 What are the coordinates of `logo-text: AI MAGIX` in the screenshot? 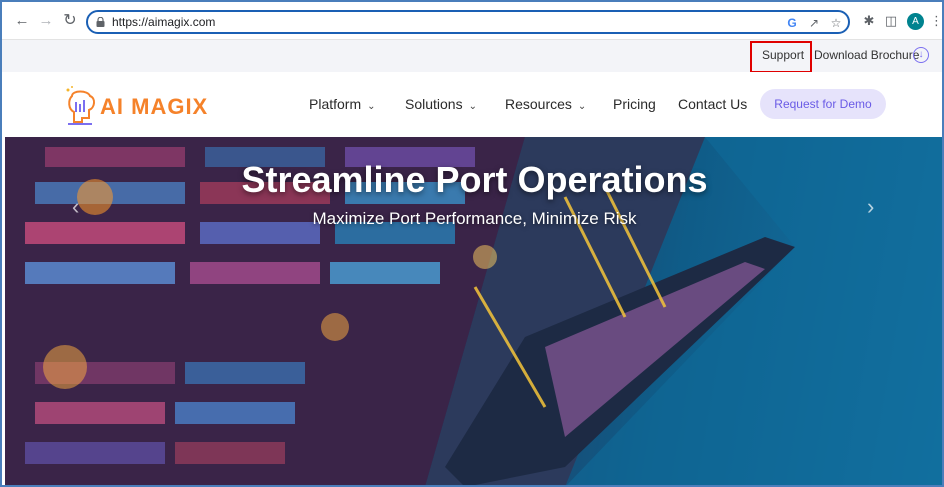 It's located at (154, 107).